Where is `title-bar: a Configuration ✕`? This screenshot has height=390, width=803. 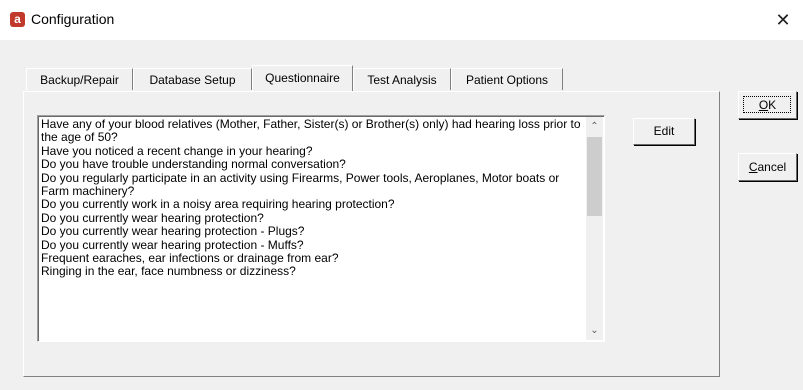 title-bar: a Configuration ✕ is located at coordinates (401, 20).